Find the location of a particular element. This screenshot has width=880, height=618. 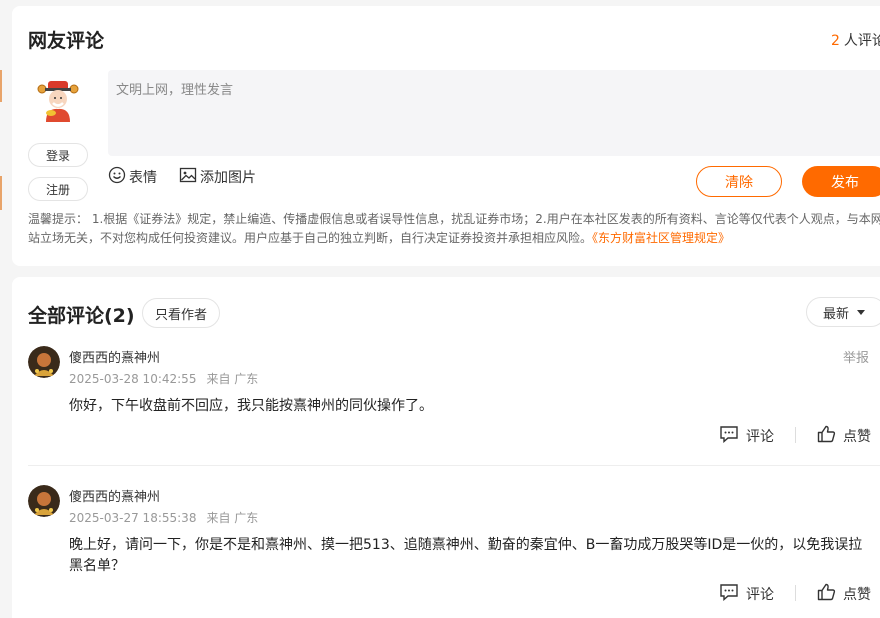

emoji-icon is located at coordinates (117, 177).